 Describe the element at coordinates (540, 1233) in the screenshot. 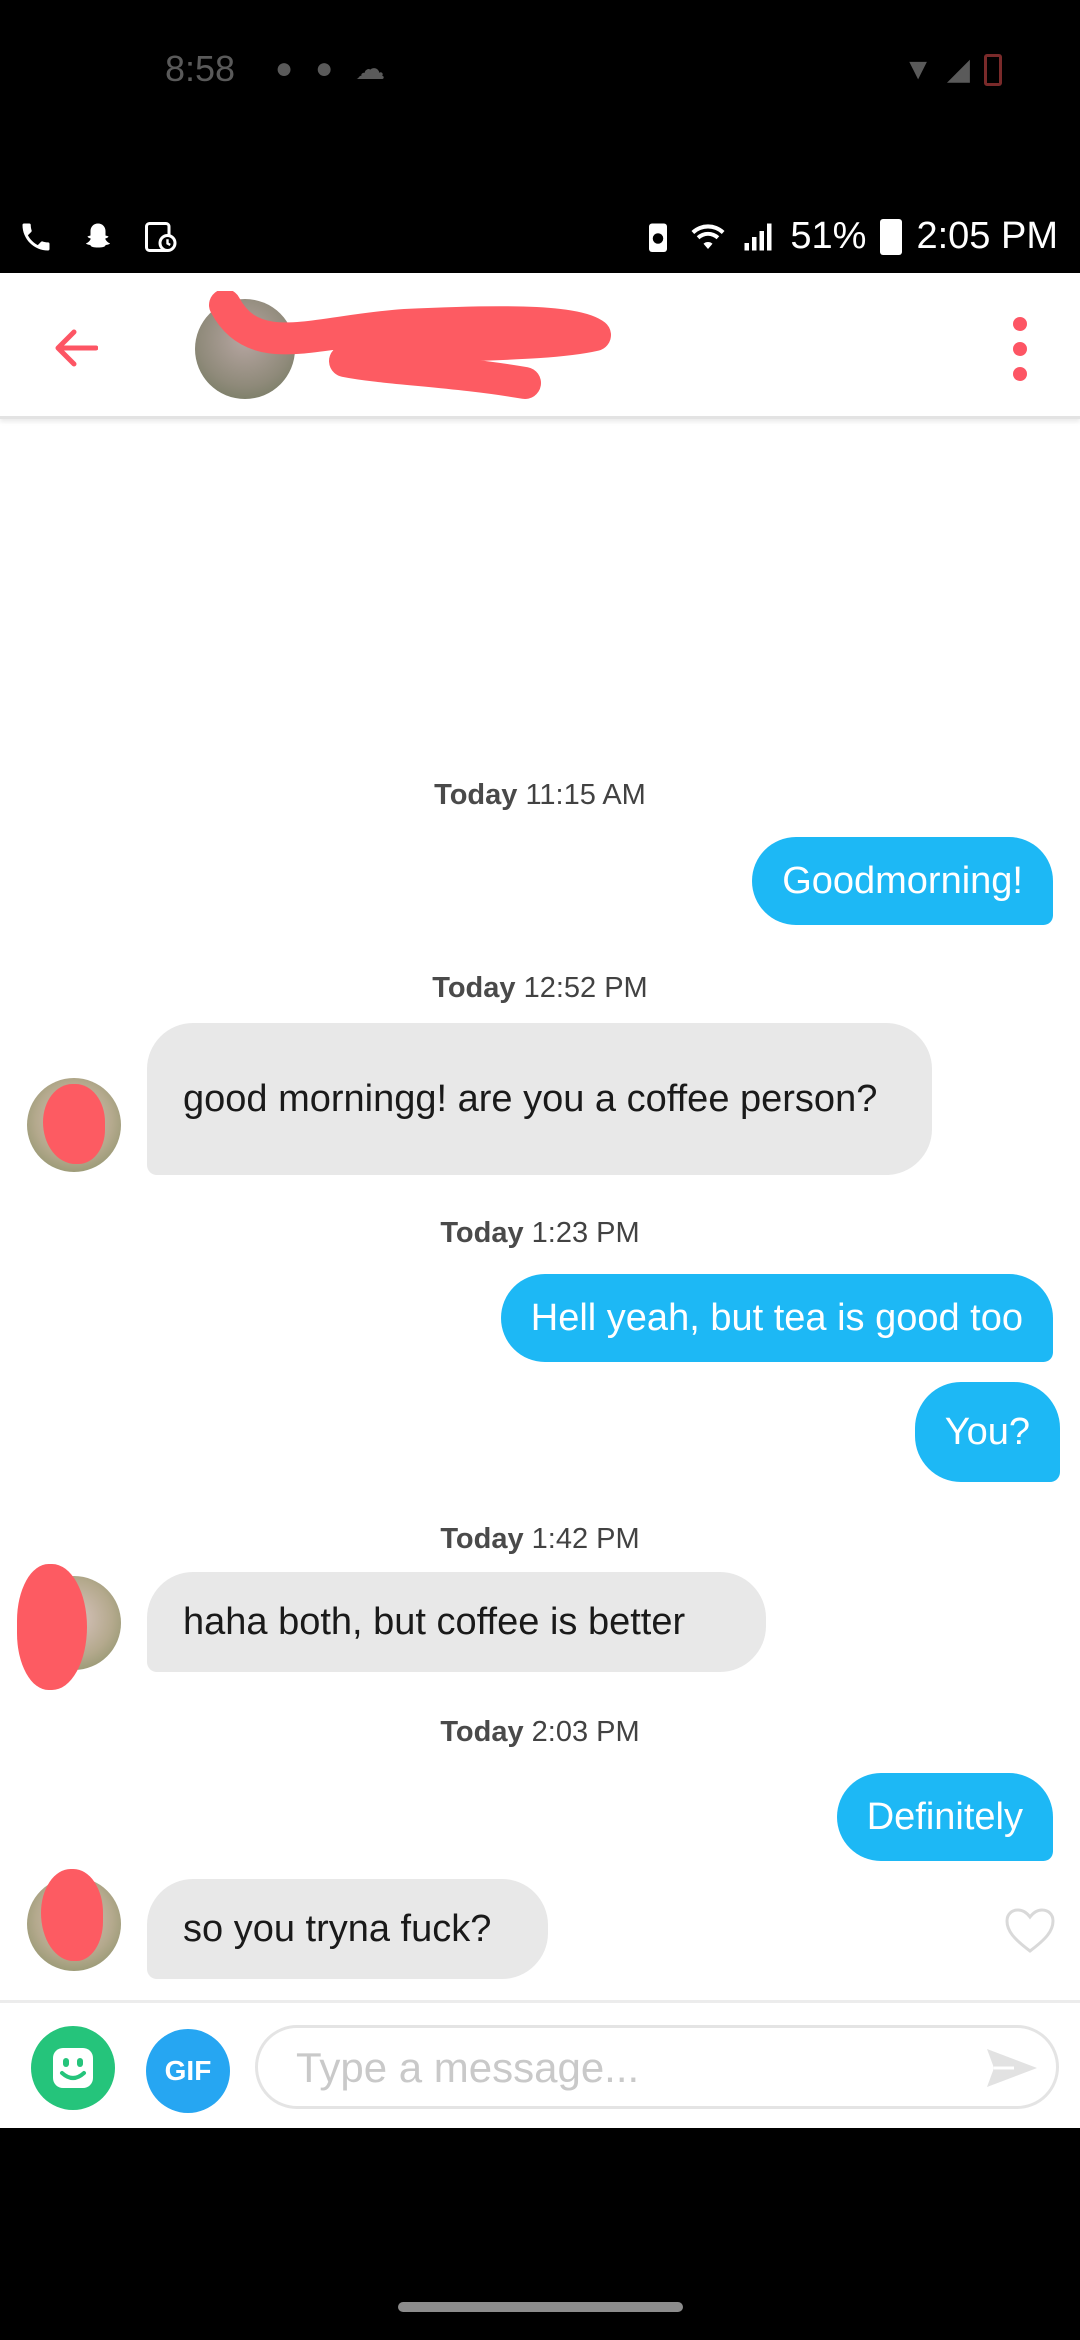

I see `timestamp: Today 1:23 PM` at that location.